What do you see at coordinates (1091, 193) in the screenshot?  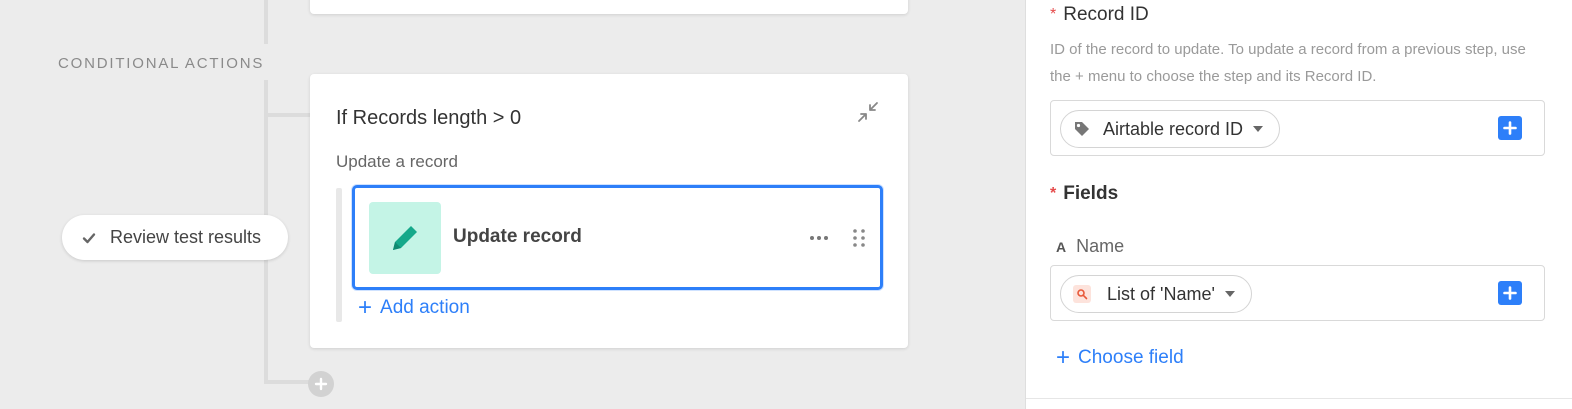 I see `fields-label: Fields` at bounding box center [1091, 193].